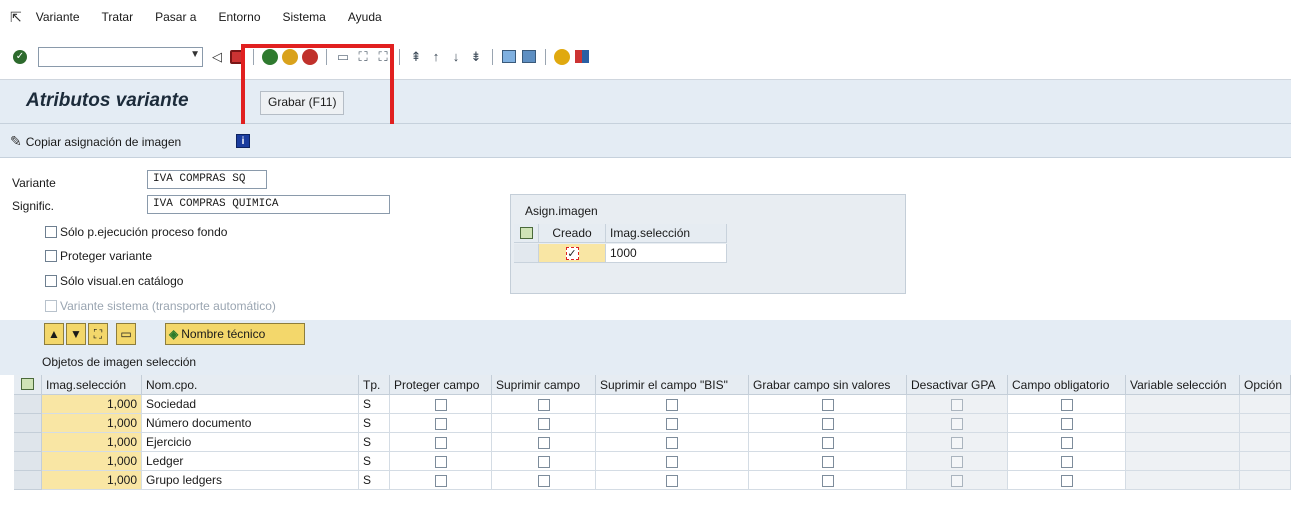  I want to click on filter-icon: ▼, so click(76, 334).